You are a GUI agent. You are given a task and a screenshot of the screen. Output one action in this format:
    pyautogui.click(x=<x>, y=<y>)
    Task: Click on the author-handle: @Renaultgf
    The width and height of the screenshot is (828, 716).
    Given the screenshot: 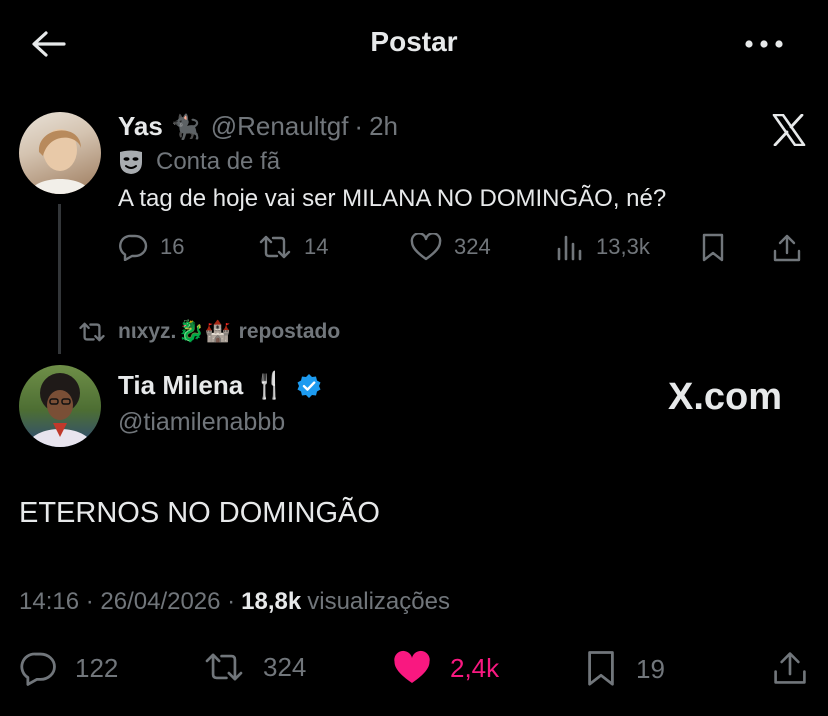 What is the action you would take?
    pyautogui.click(x=280, y=126)
    